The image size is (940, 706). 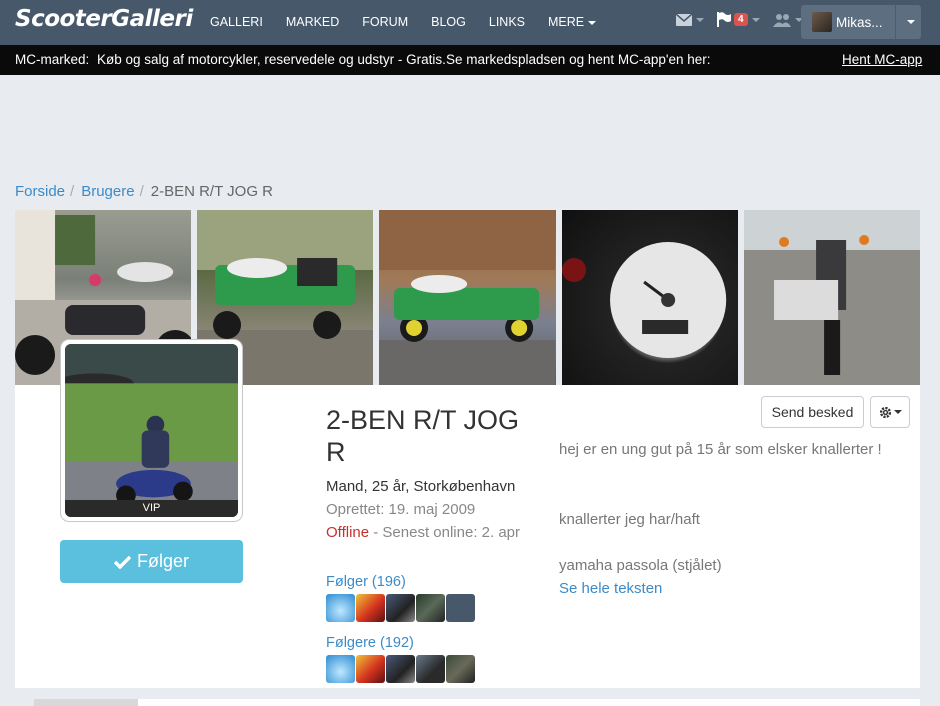 I want to click on status-offline: Offline, so click(x=348, y=532).